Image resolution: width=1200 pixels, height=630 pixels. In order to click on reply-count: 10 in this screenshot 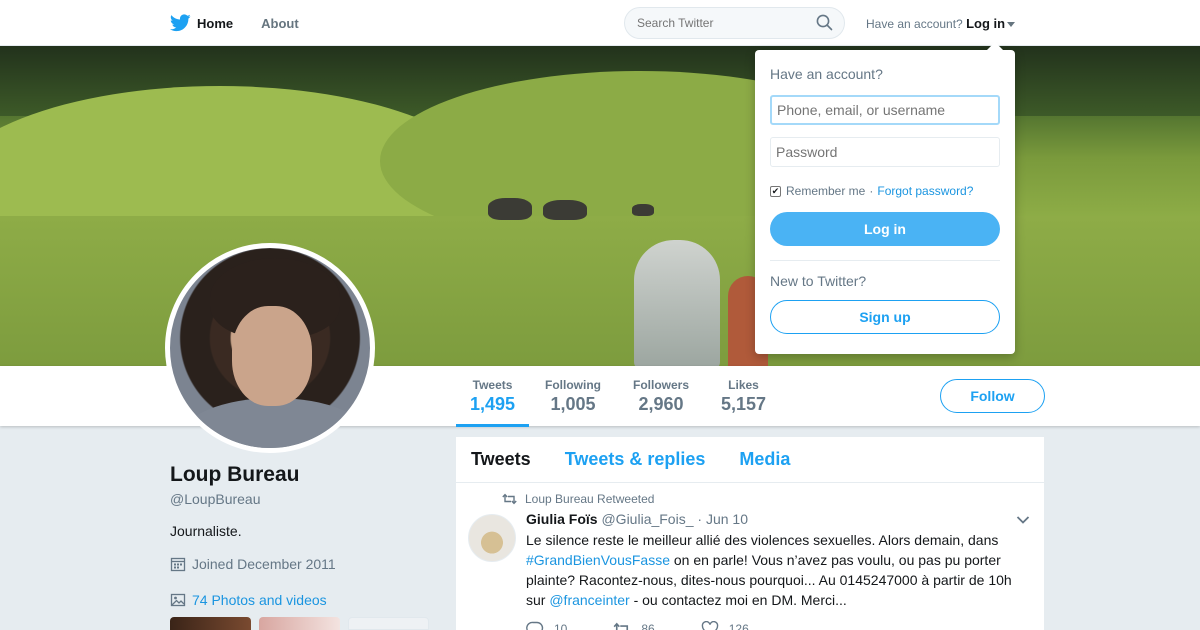, I will do `click(561, 626)`.